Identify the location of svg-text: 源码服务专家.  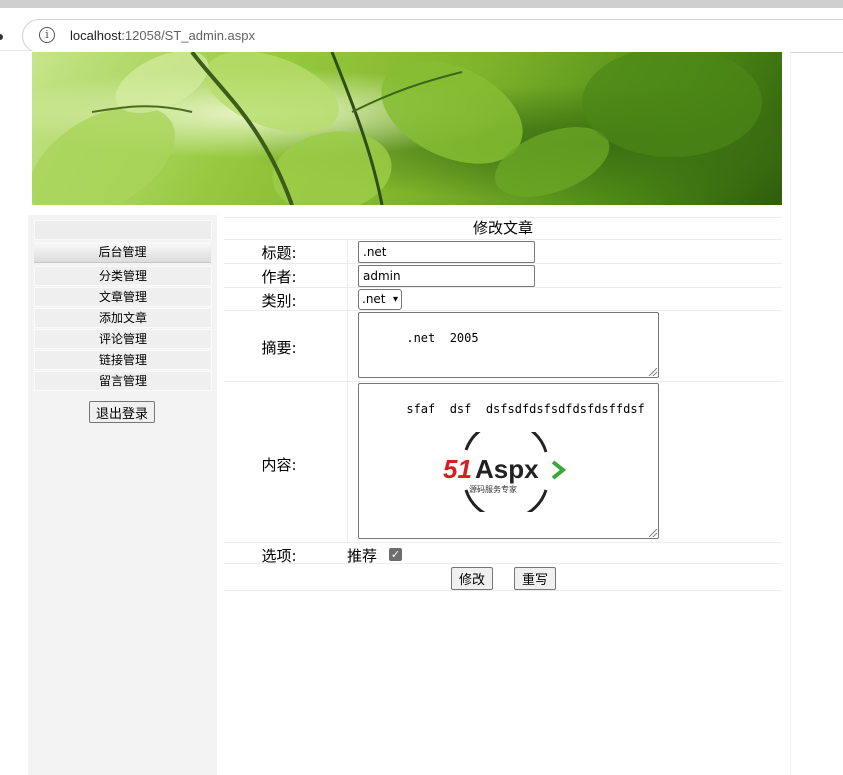
(493, 489).